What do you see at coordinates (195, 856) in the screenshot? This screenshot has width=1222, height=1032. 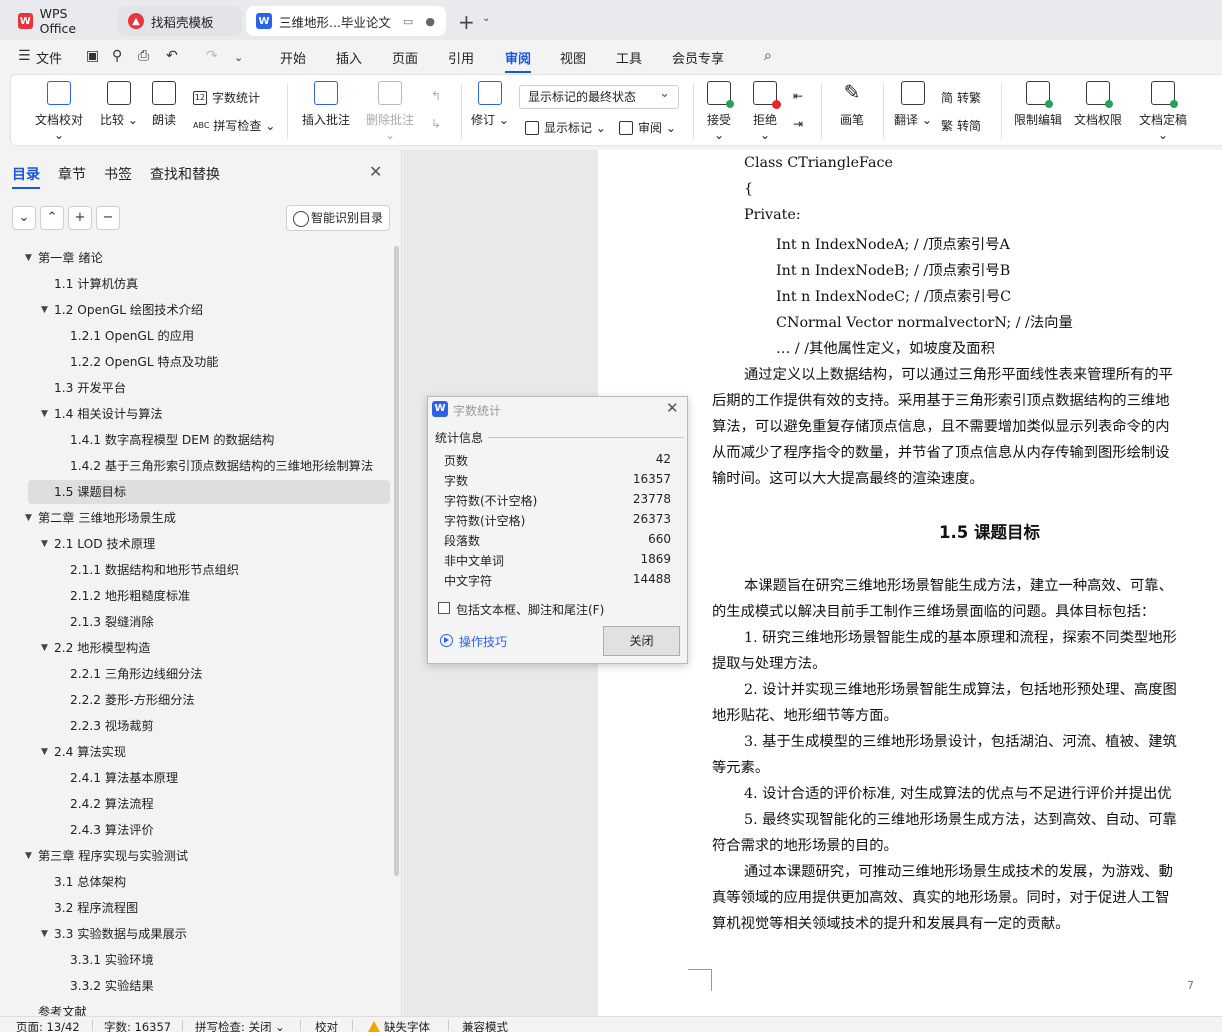 I see `toc-item: ▼ 第三章 程序实现与实验测试` at bounding box center [195, 856].